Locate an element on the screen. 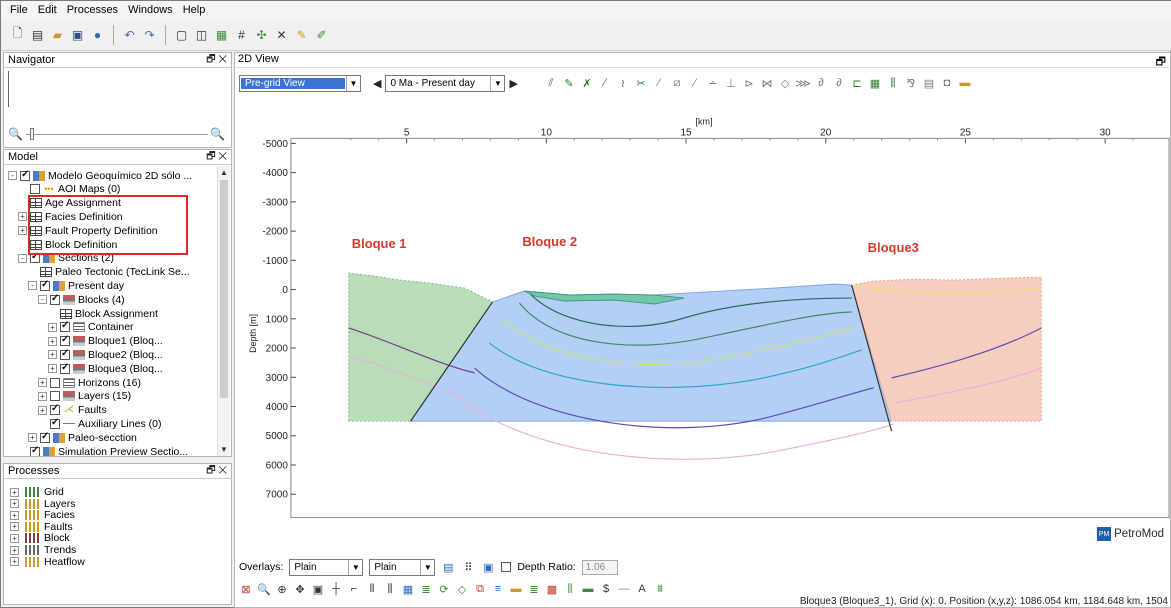 Image resolution: width=1171 pixels, height=608 pixels. draw-tool-11-icon: ⊥ is located at coordinates (731, 83).